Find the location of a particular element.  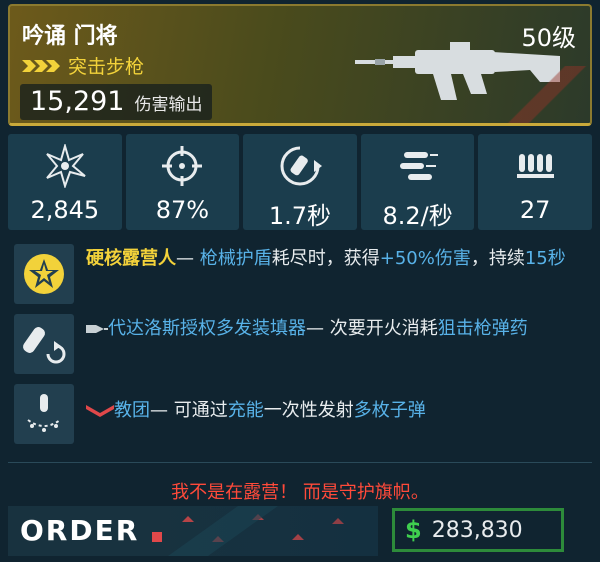

stat-magazine: 27 is located at coordinates (535, 182).